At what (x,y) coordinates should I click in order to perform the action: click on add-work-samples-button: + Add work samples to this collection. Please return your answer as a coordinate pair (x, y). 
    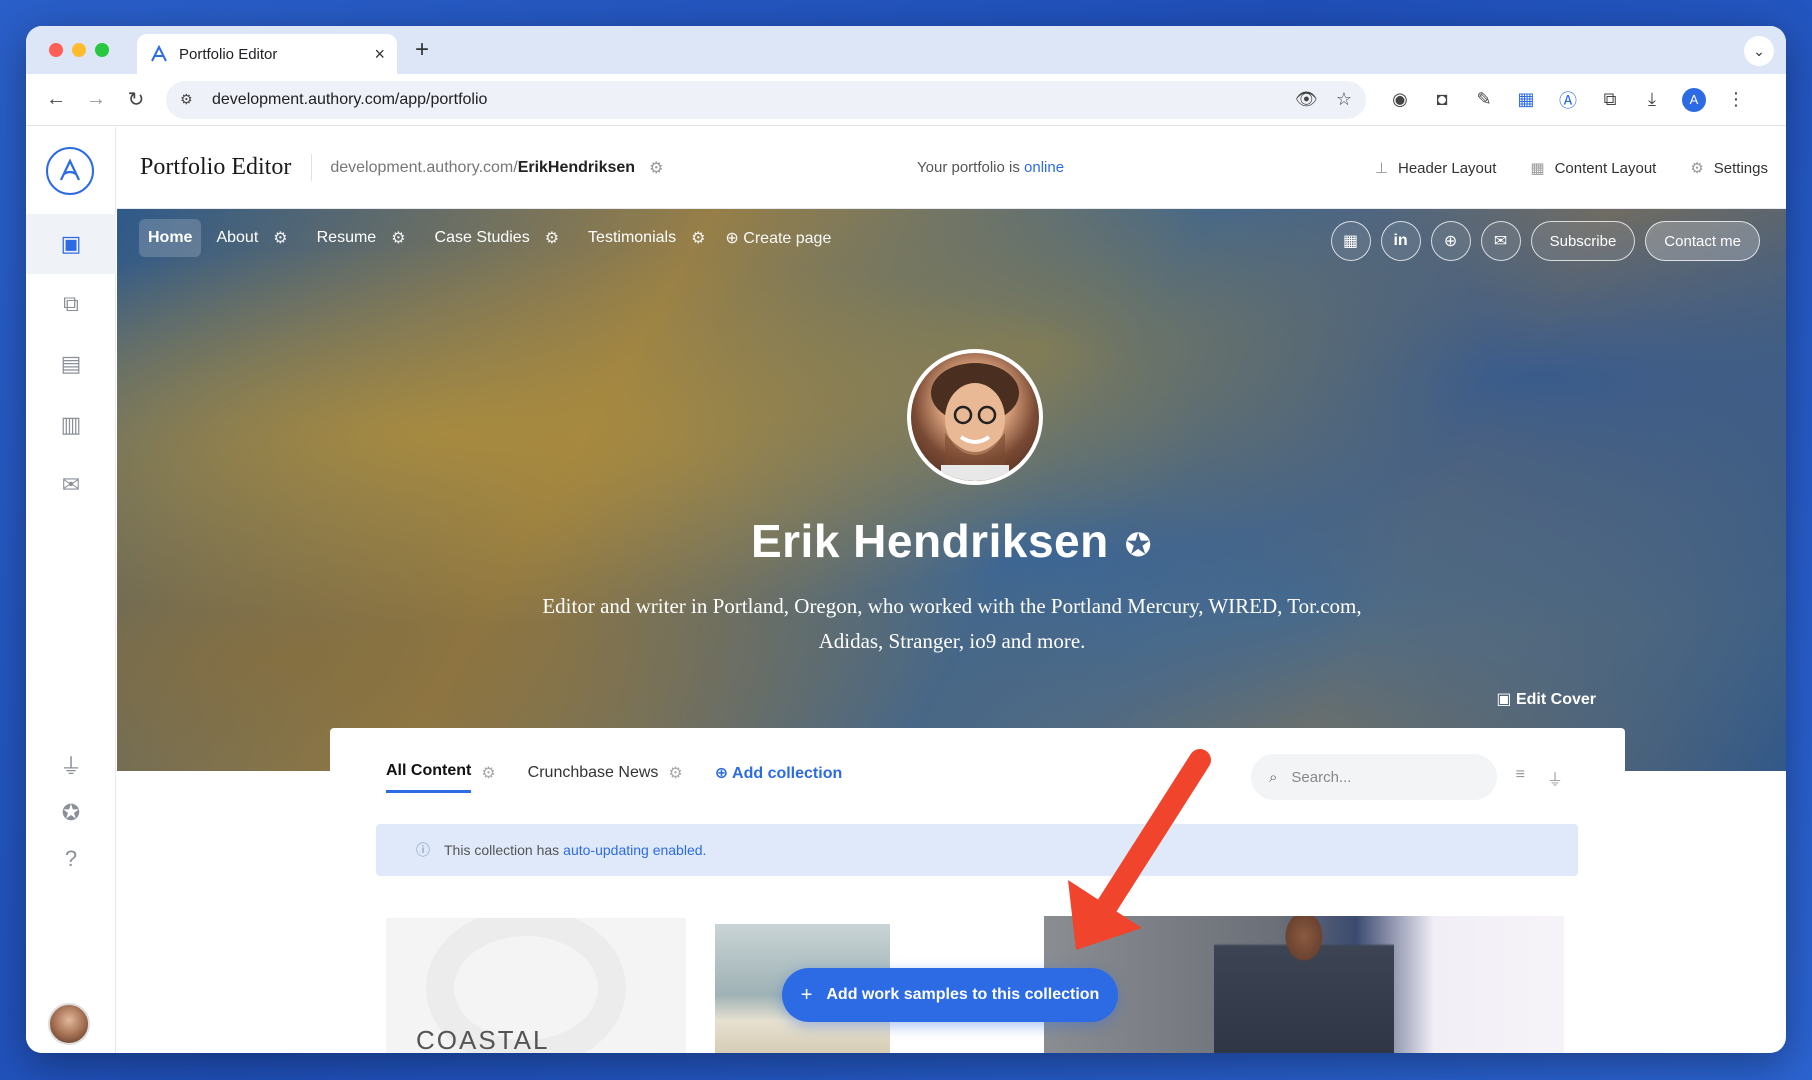
    Looking at the image, I should click on (950, 995).